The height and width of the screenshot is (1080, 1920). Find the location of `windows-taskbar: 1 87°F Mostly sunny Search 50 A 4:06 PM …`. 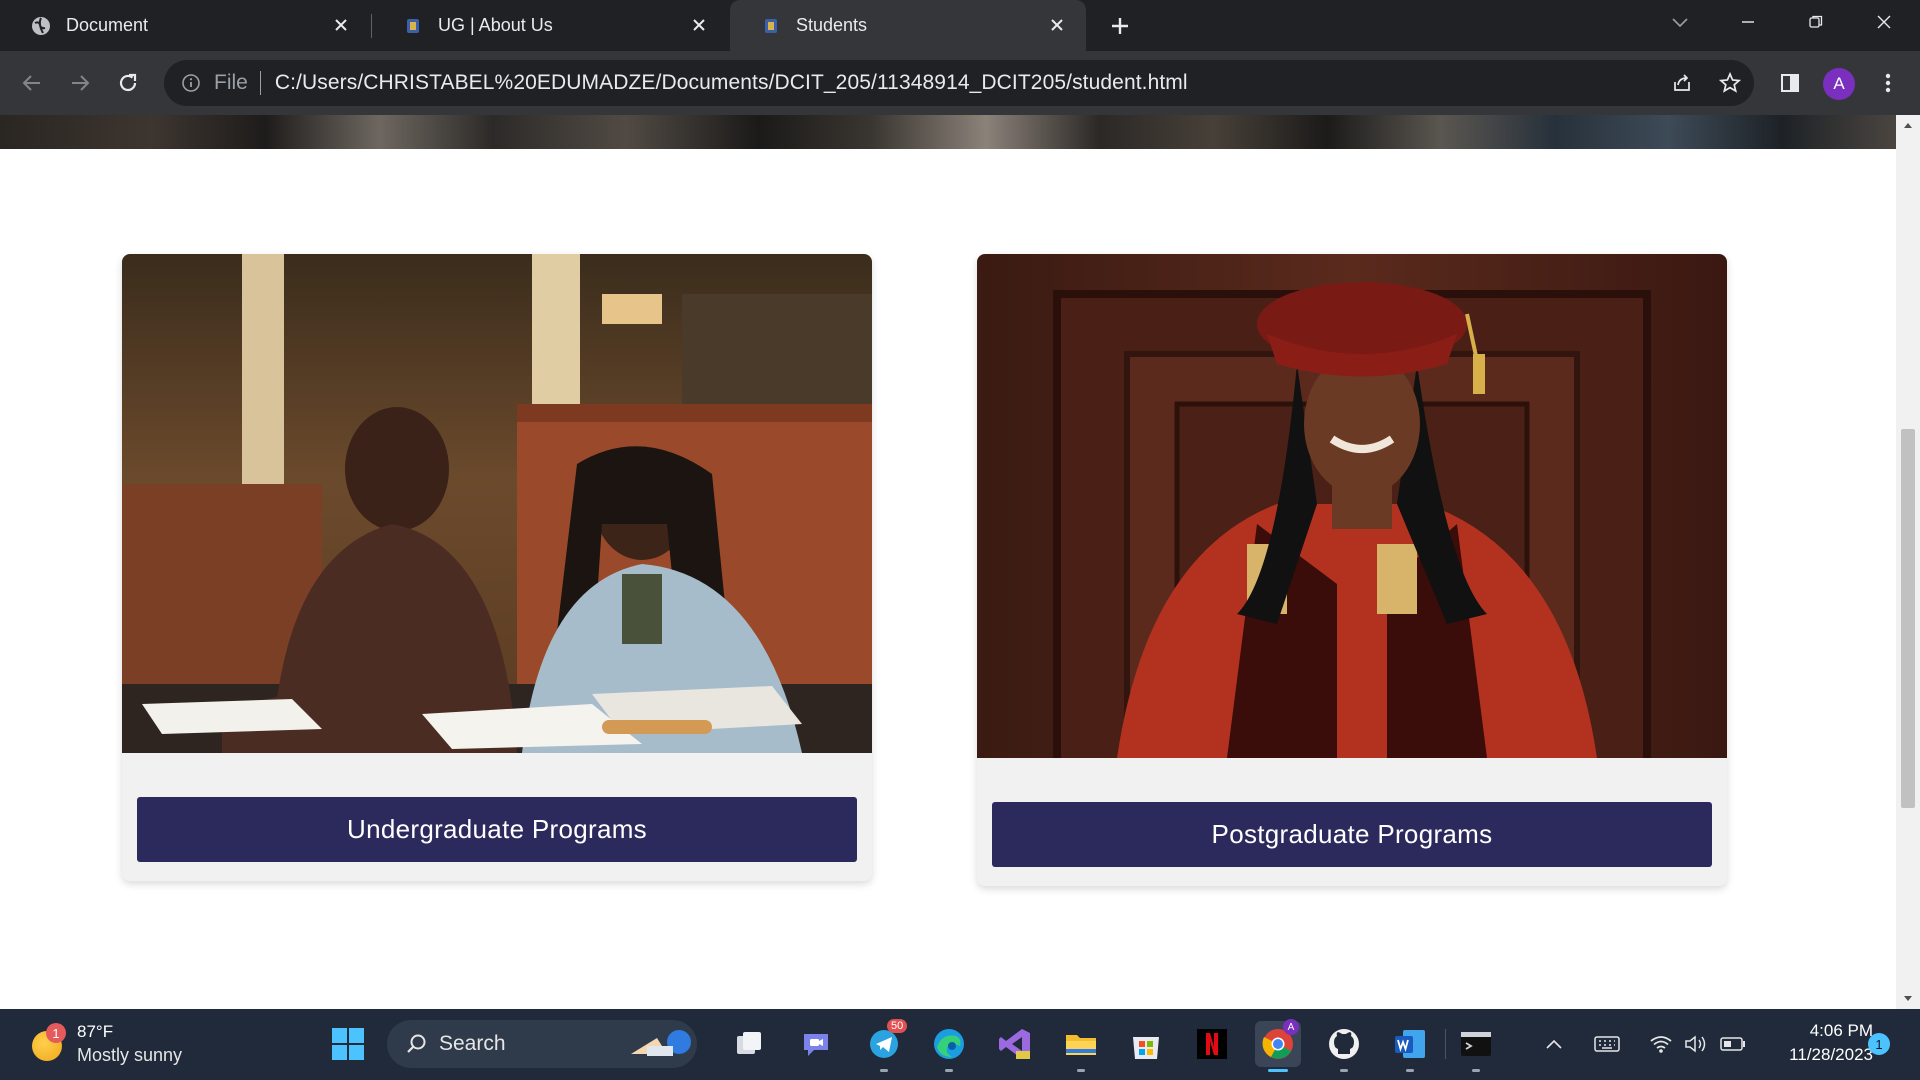

windows-taskbar: 1 87°F Mostly sunny Search 50 A 4:06 PM … is located at coordinates (960, 1044).